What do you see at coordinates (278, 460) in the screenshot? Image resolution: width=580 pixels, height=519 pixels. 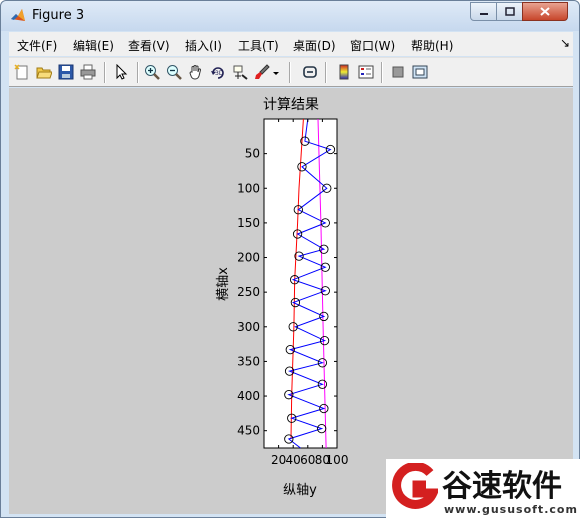 I see `x-tick-label: 20` at bounding box center [278, 460].